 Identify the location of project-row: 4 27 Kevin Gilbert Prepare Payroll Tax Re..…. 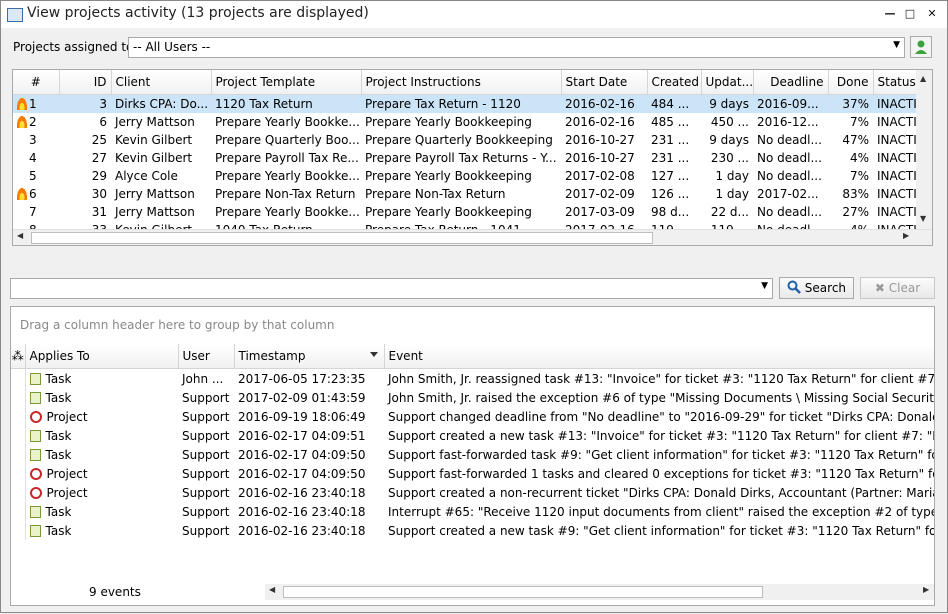
(464, 158).